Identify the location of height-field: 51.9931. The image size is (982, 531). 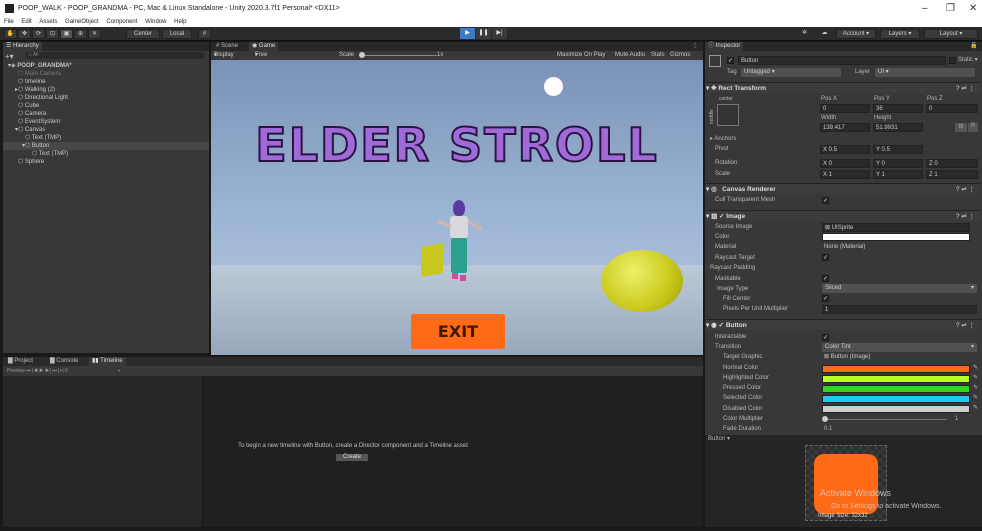
(898, 127).